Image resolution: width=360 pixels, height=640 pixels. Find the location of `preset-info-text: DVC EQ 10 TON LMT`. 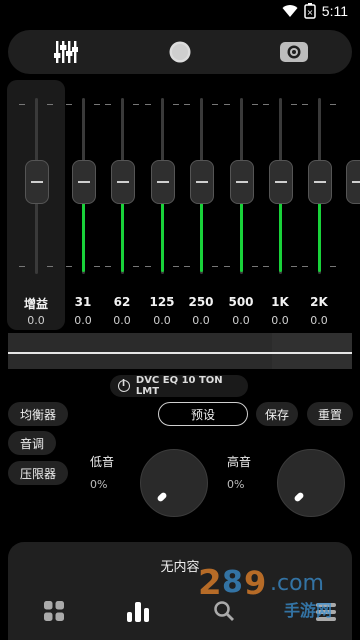

preset-info-text: DVC EQ 10 TON LMT is located at coordinates (179, 386).